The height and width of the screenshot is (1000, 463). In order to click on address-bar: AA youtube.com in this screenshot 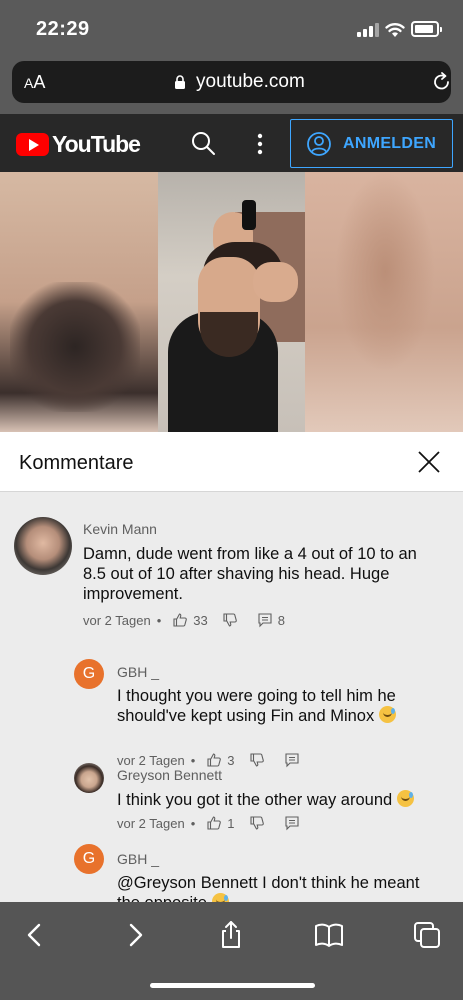, I will do `click(231, 82)`.